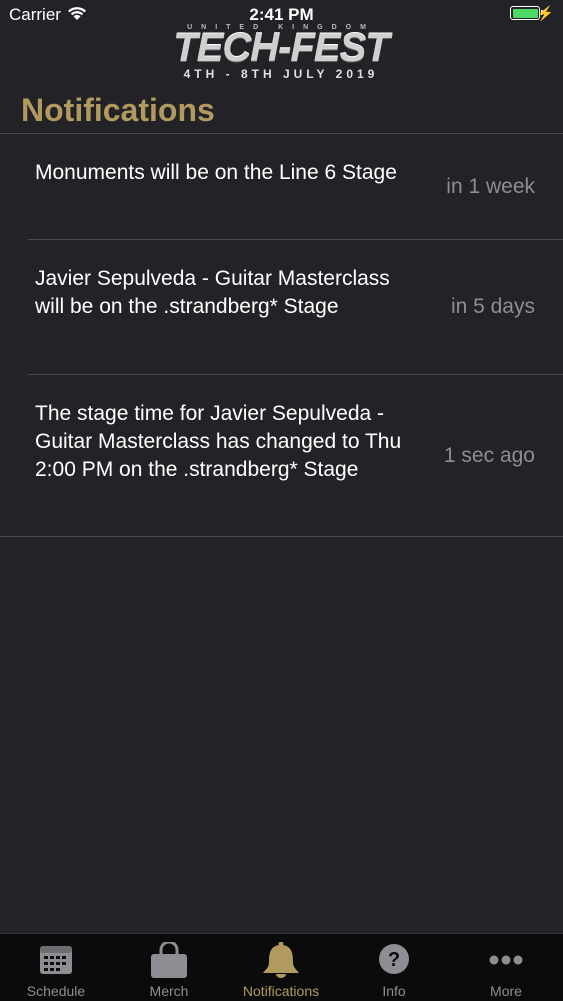 This screenshot has height=1001, width=563. What do you see at coordinates (506, 991) in the screenshot?
I see `tab-label: More` at bounding box center [506, 991].